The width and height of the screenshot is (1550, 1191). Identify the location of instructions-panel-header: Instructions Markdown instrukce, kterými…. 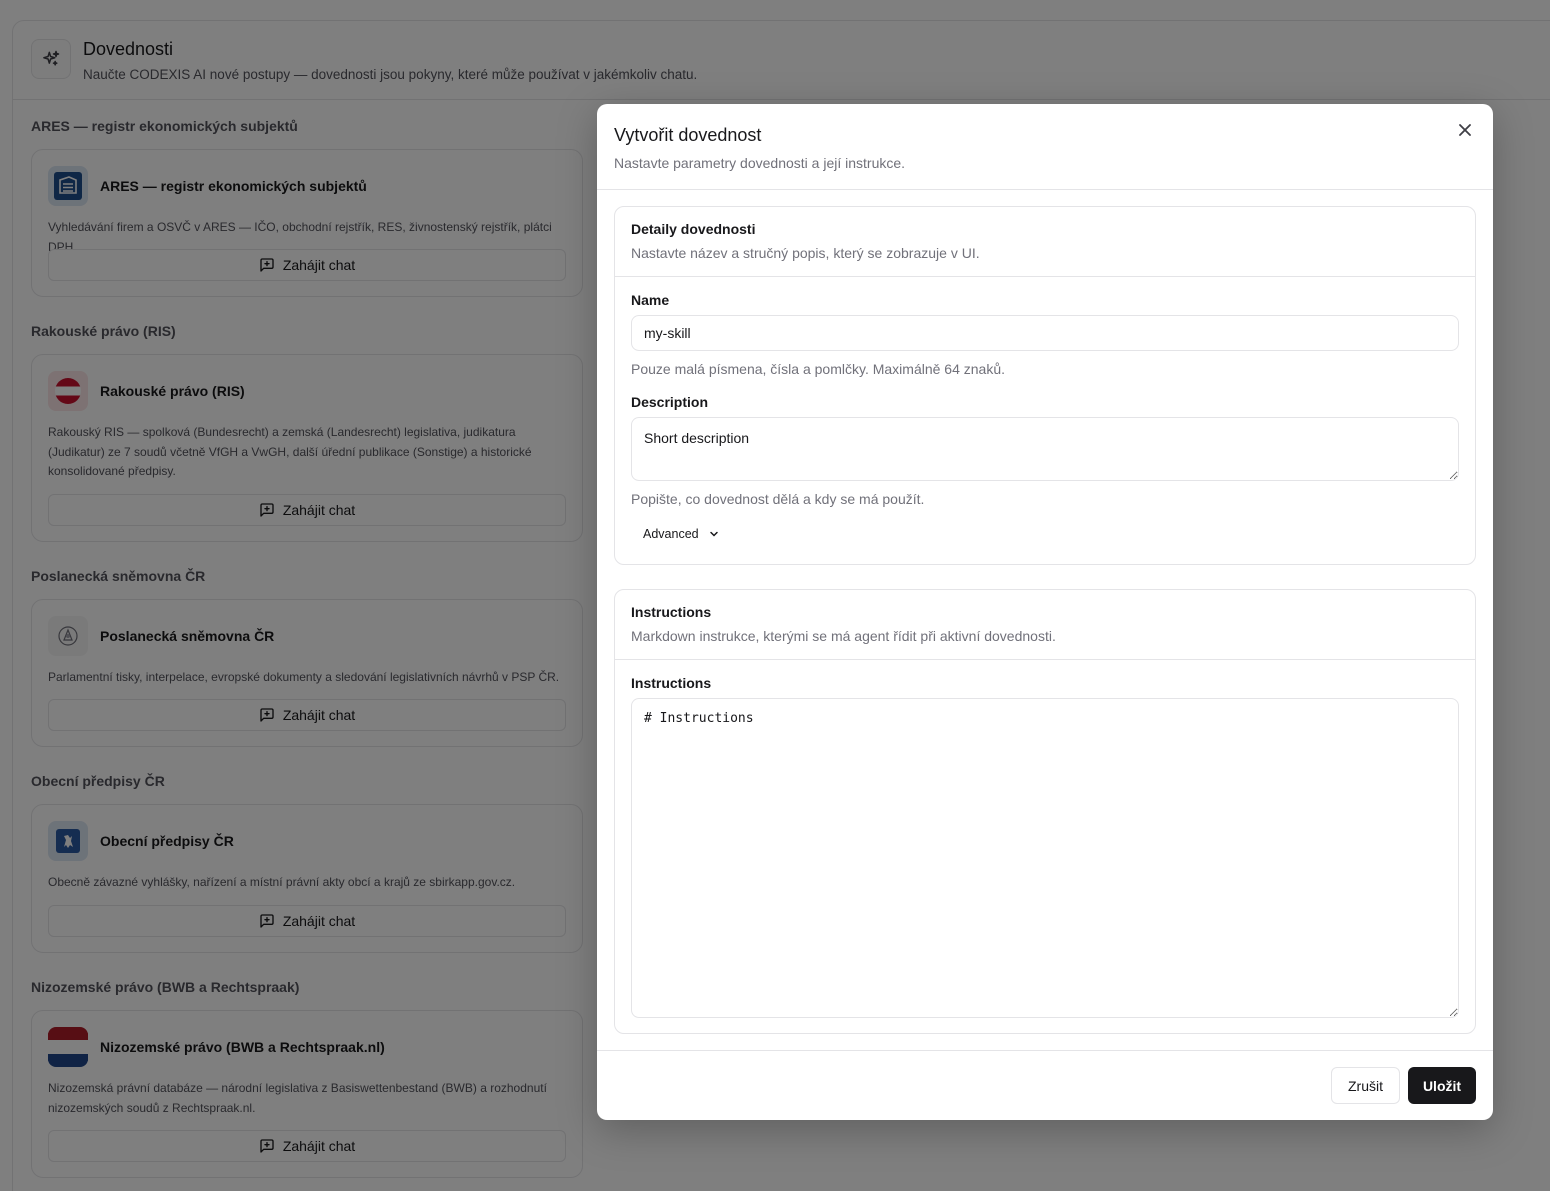
(1045, 625).